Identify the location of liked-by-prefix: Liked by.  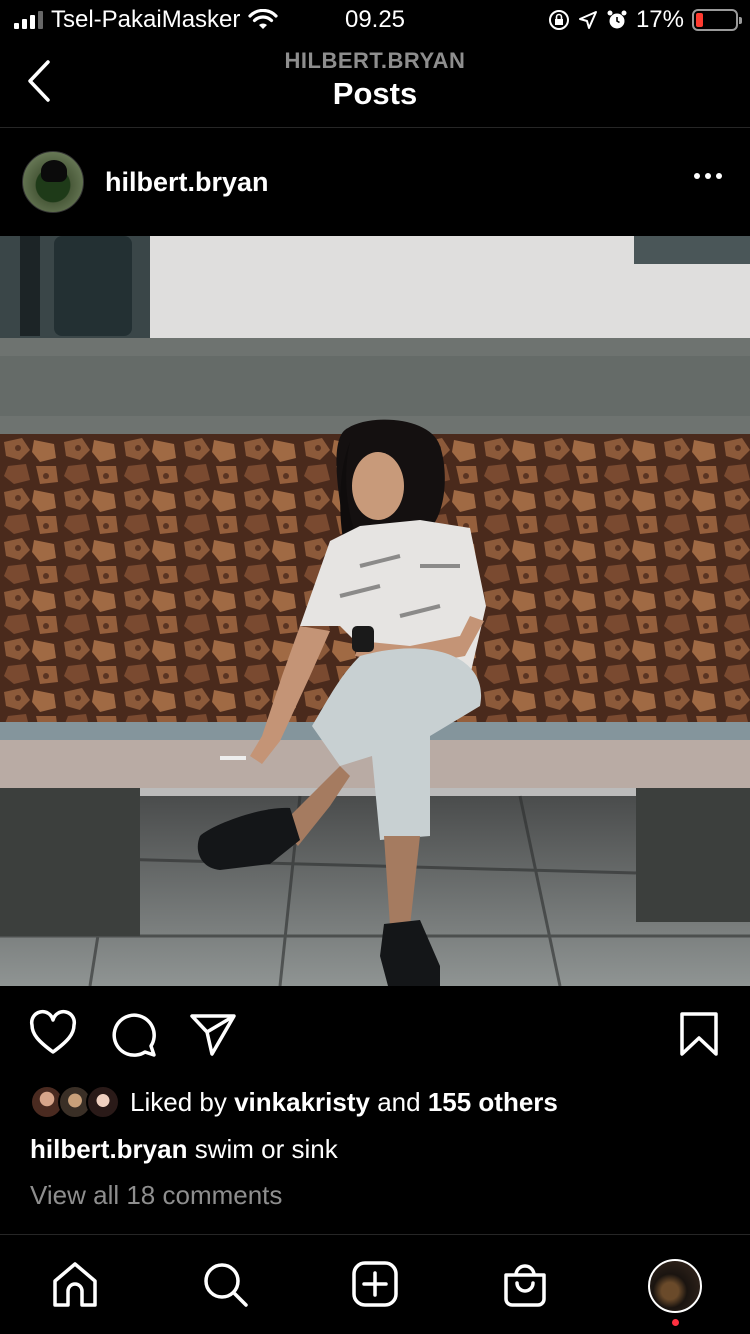
(178, 1101).